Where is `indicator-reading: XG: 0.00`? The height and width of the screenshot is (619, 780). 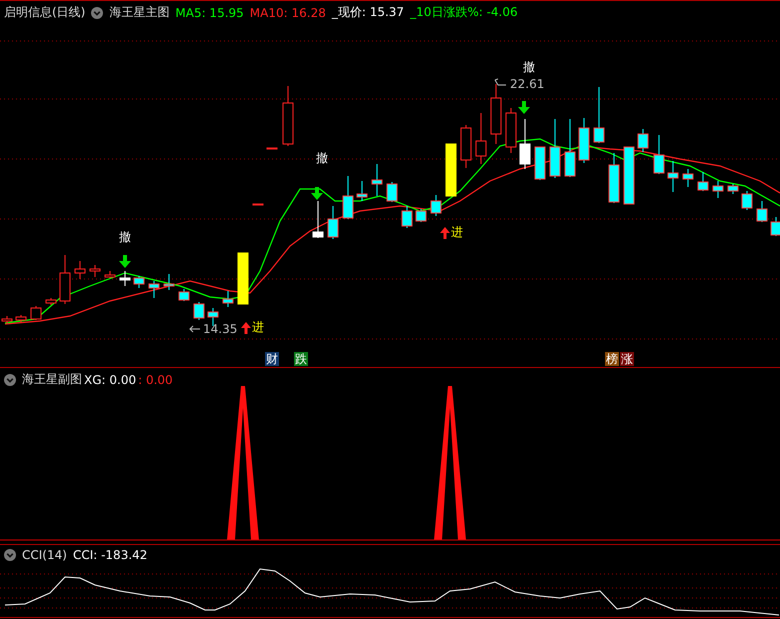 indicator-reading: XG: 0.00 is located at coordinates (110, 379).